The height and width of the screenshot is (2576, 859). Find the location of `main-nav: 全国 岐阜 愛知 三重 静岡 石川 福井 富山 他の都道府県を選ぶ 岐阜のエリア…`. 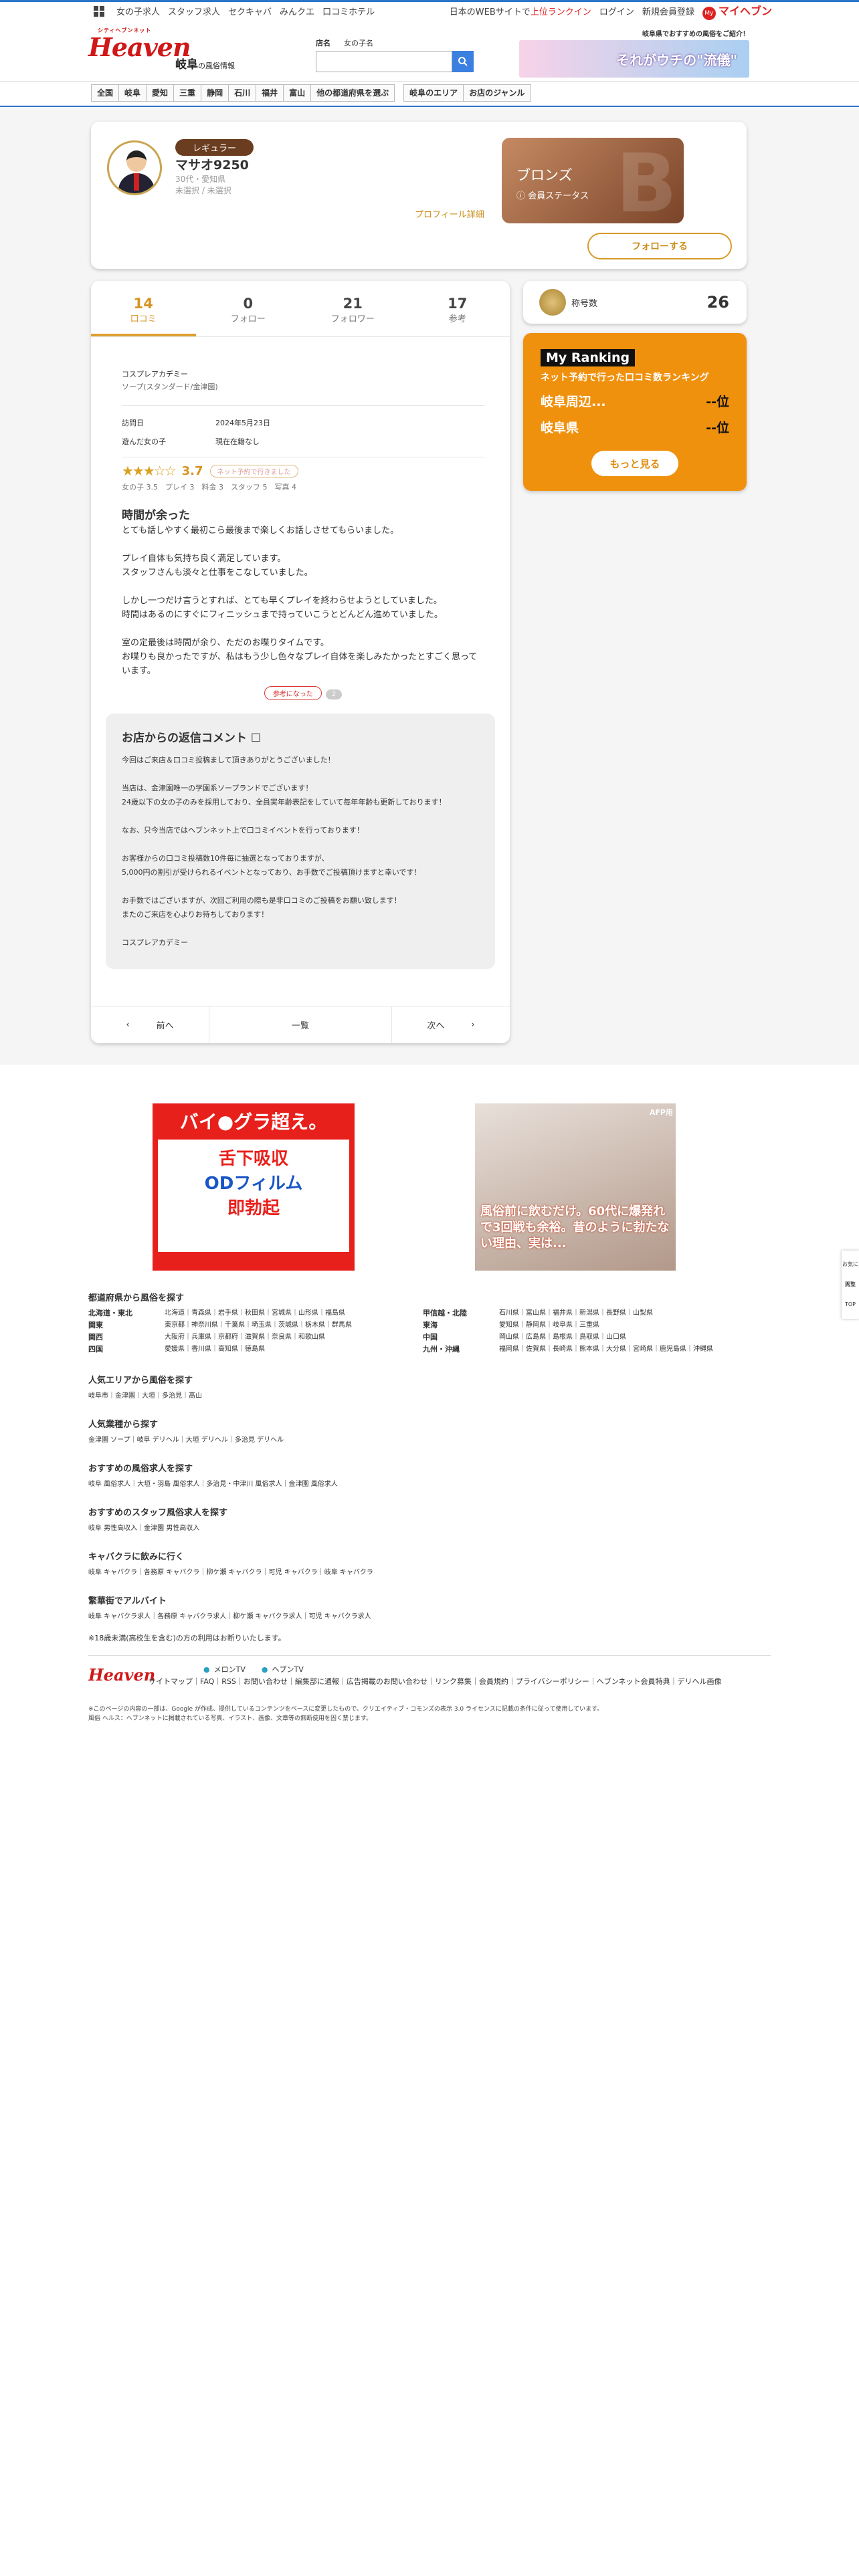

main-nav: 全国 岐阜 愛知 三重 静岡 石川 福井 富山 他の都道府県を選ぶ 岐阜のエリア… is located at coordinates (429, 93).